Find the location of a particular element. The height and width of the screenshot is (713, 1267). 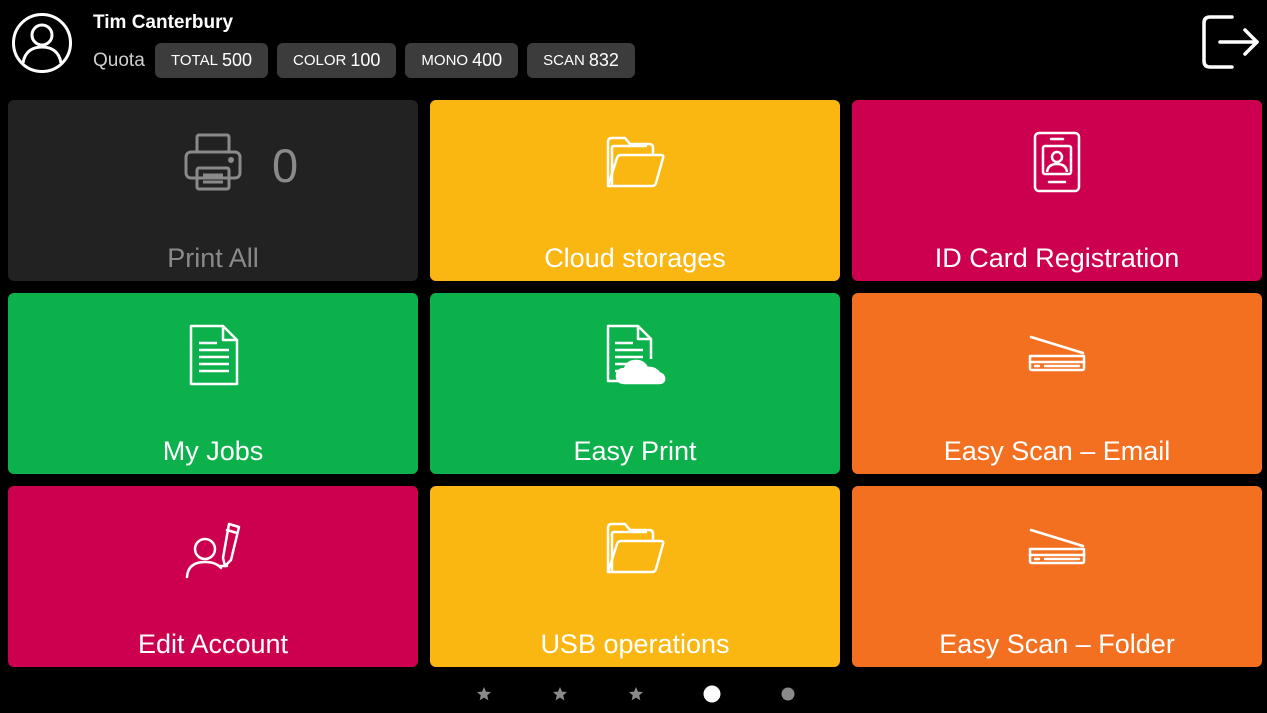

quota-badge-color: COLOR 100 is located at coordinates (337, 60).